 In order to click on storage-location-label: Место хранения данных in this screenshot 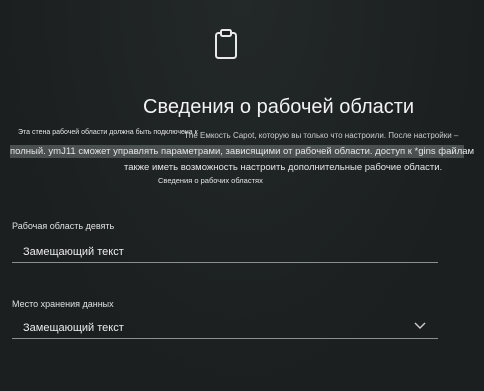, I will do `click(63, 304)`.